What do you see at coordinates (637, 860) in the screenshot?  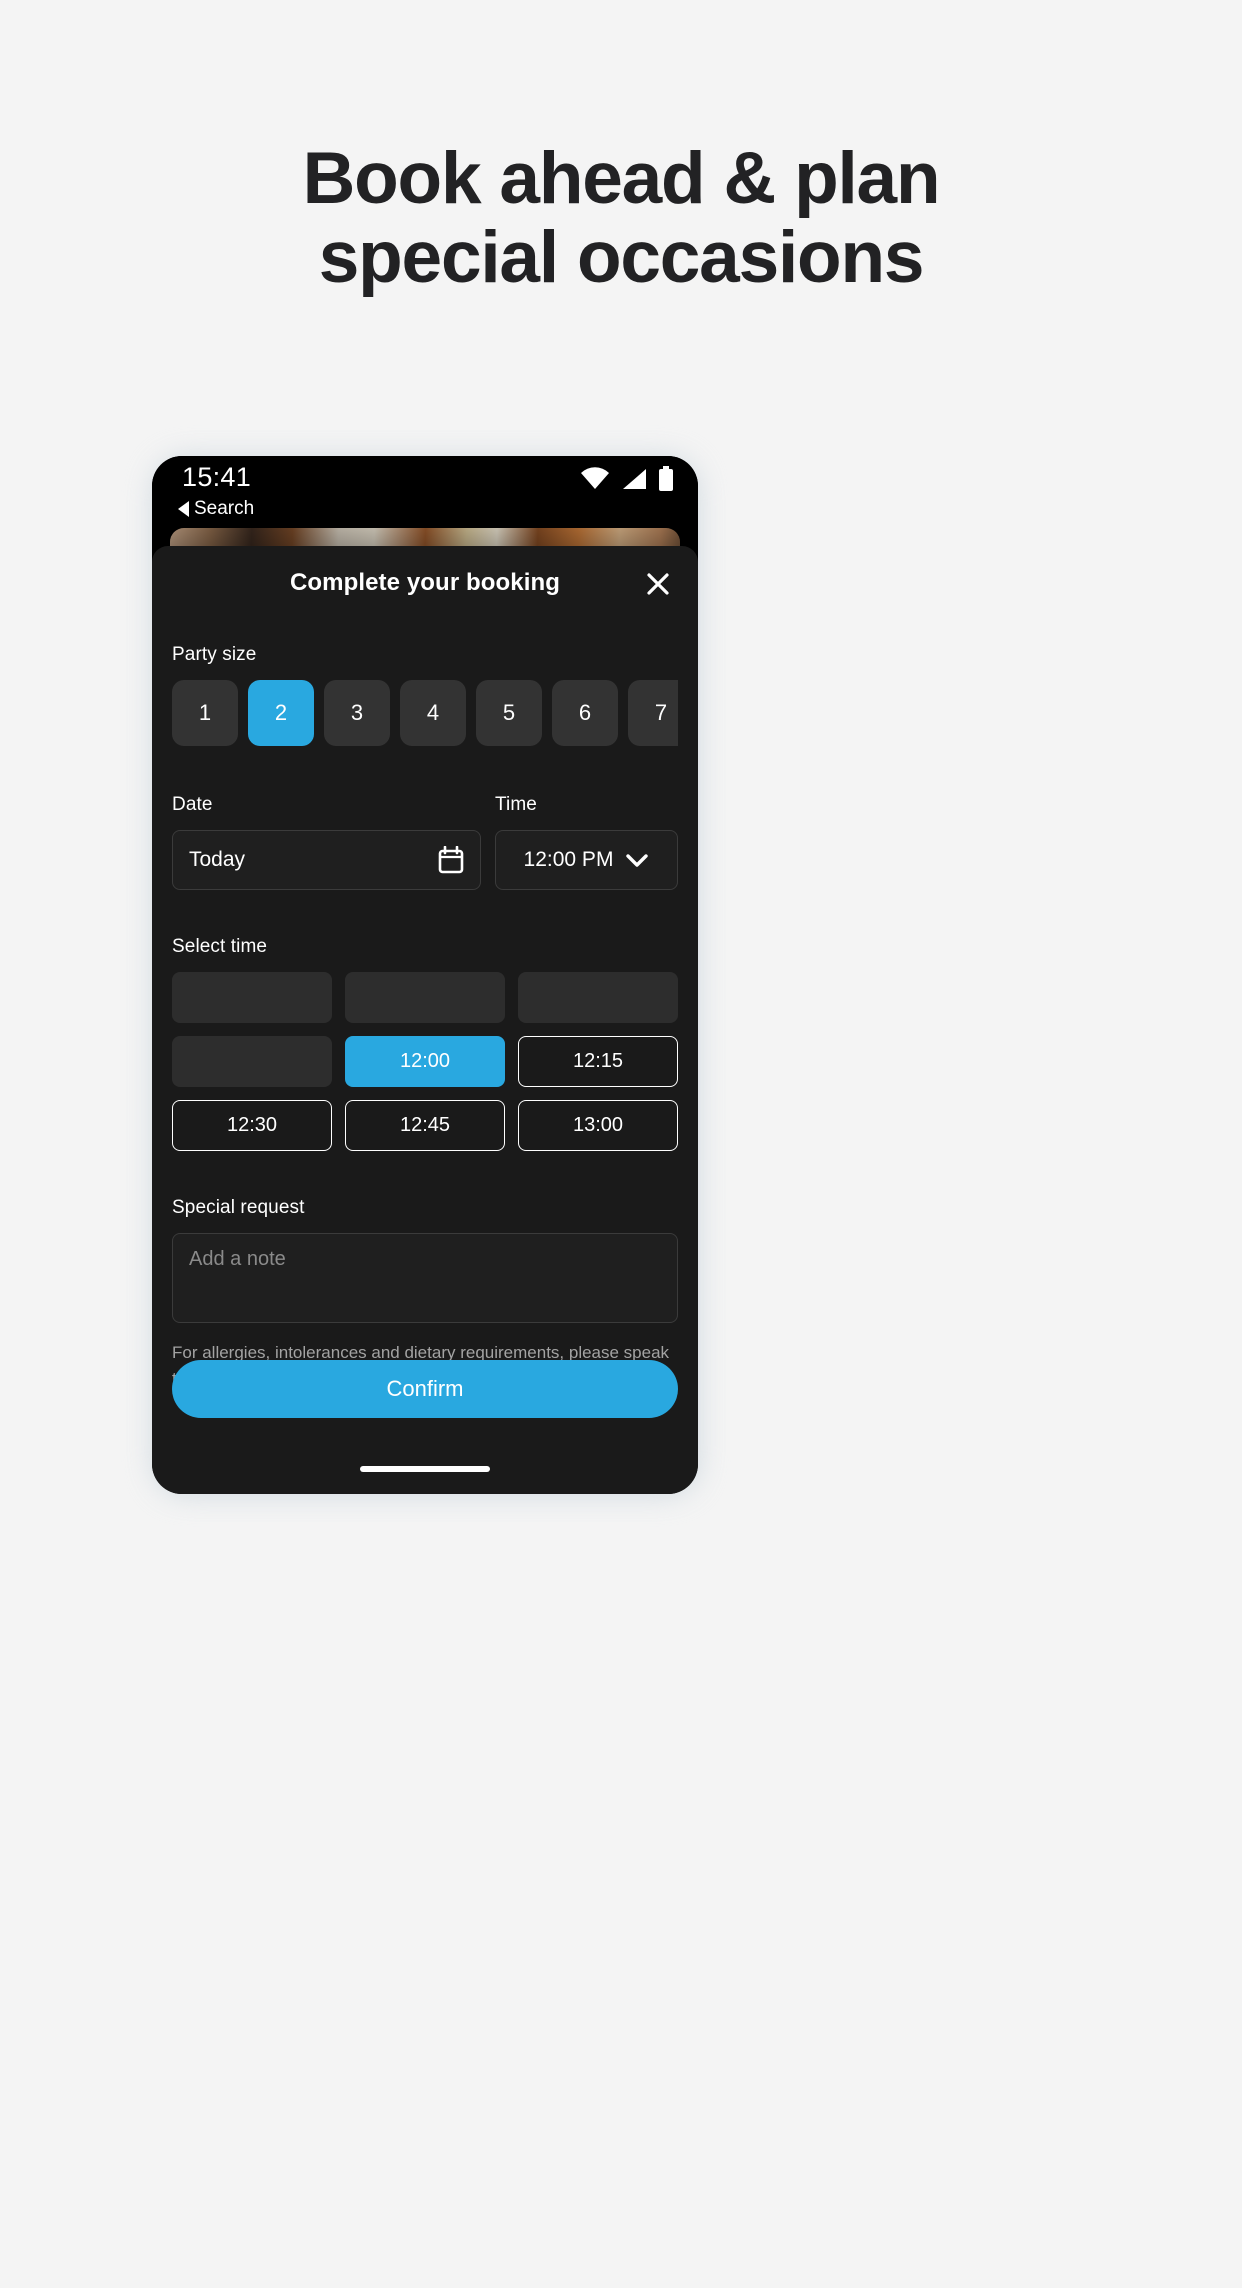 I see `chevron-down-icon` at bounding box center [637, 860].